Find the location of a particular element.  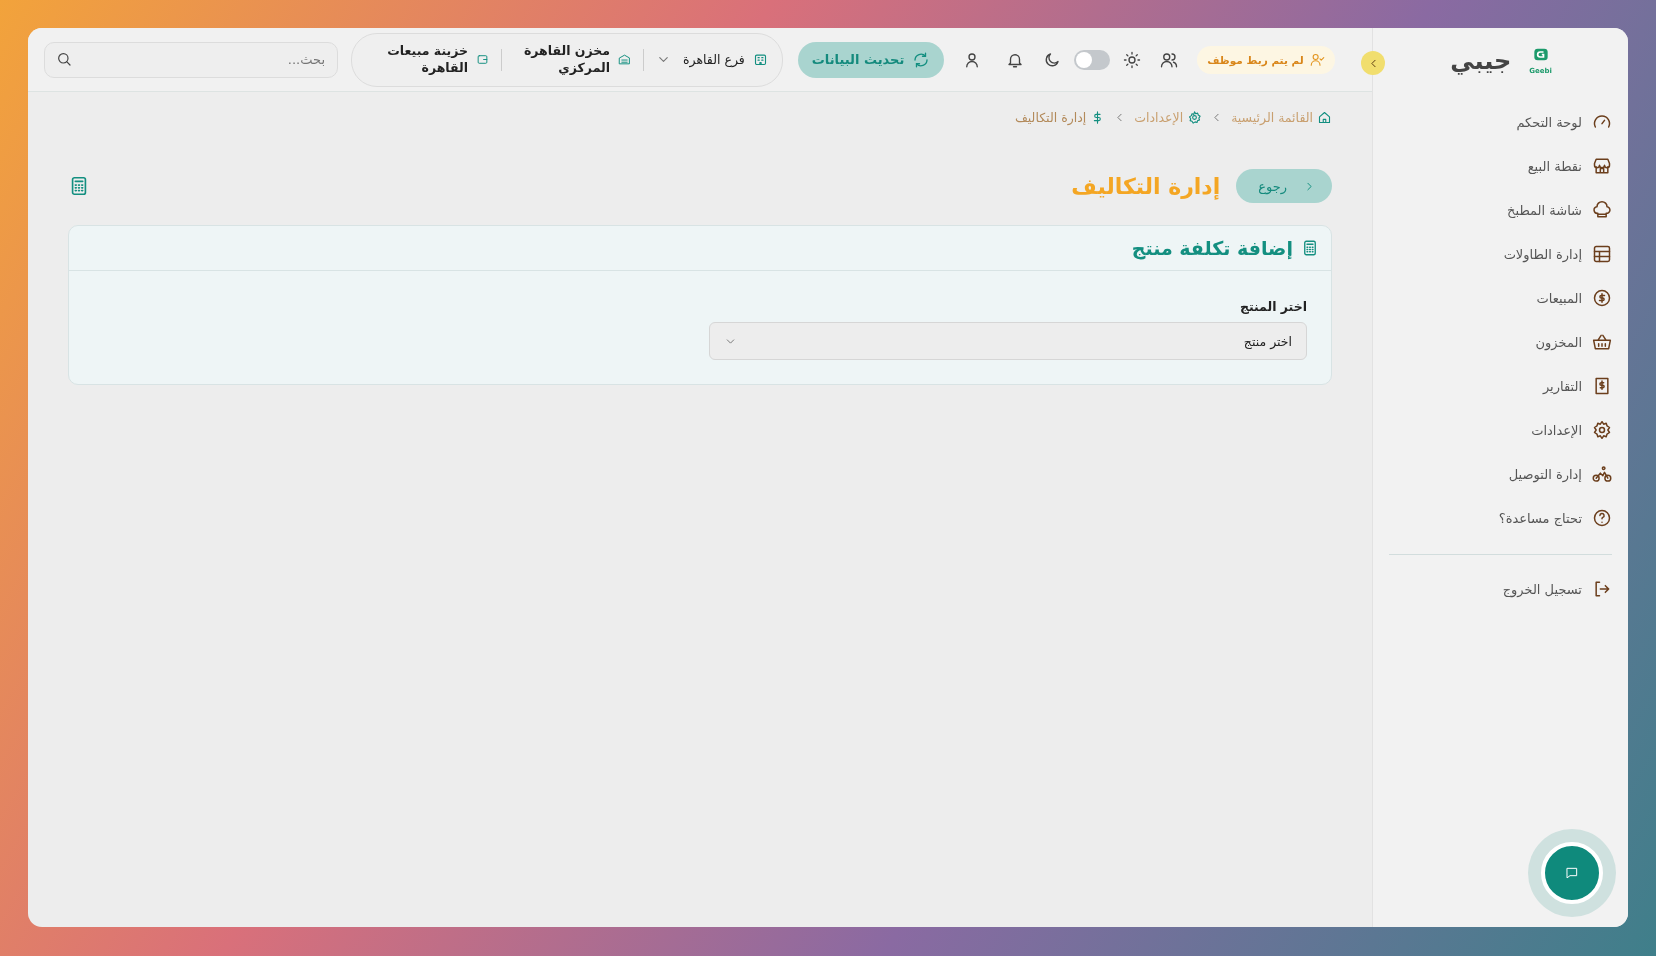

refresh-icon is located at coordinates (921, 59).